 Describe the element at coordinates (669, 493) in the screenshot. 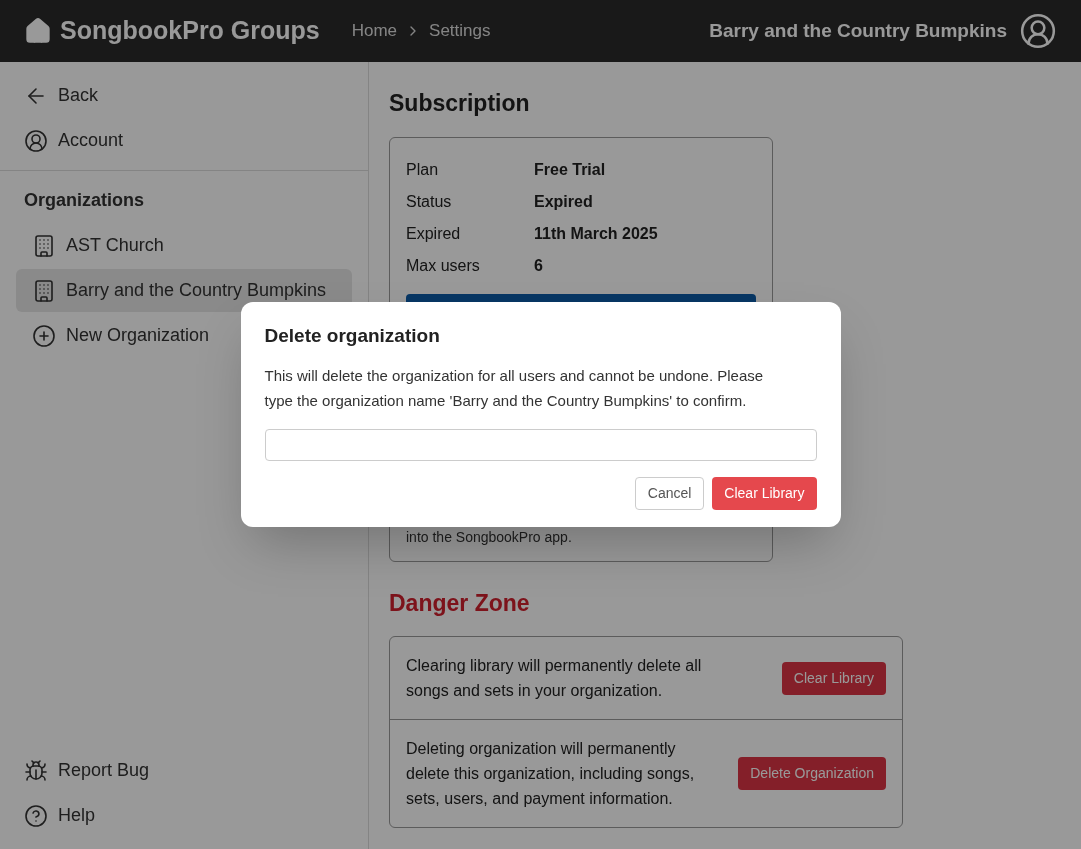

I see `cancel-button: Cancel` at that location.